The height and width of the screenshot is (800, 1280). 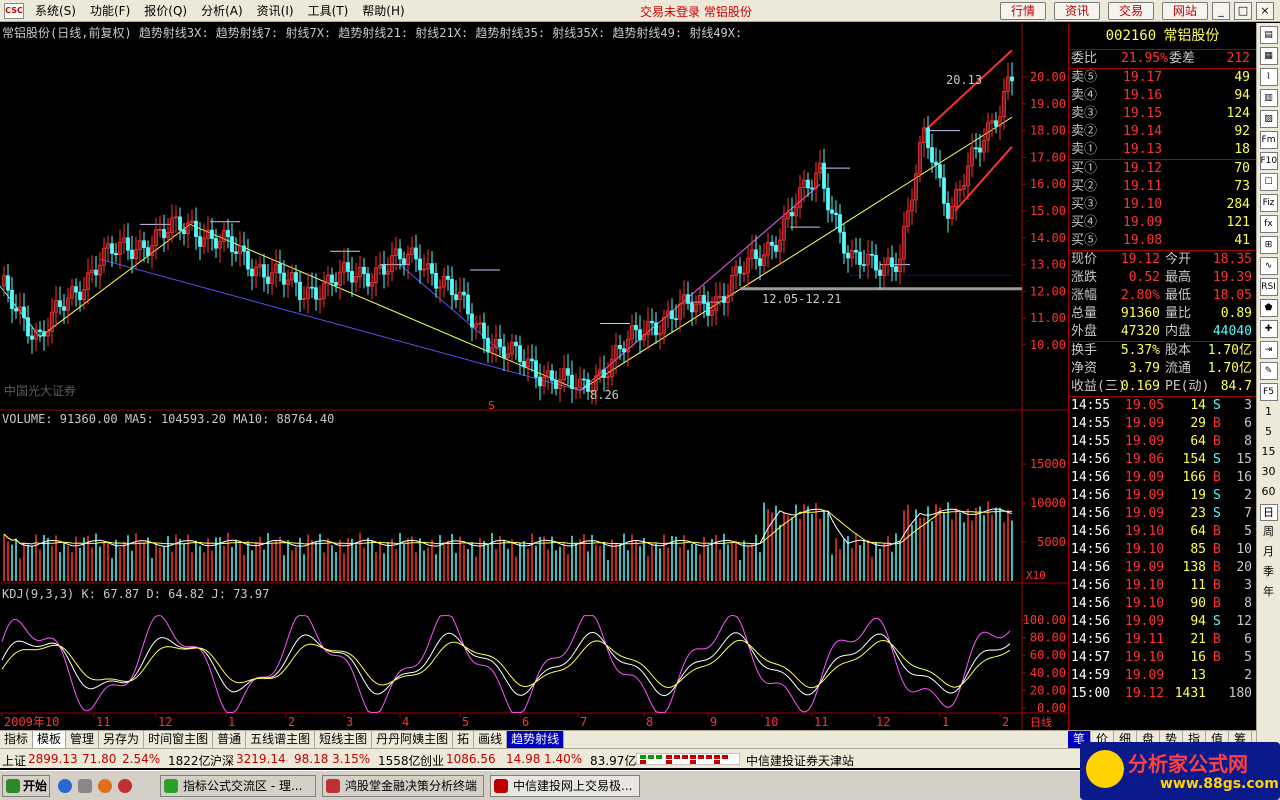 I want to click on menu-tools: 工具(T), so click(x=328, y=10).